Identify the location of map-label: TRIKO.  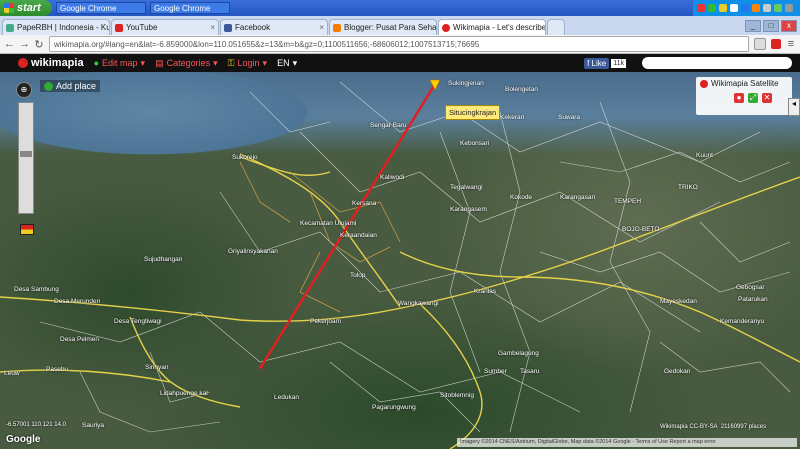
(688, 187).